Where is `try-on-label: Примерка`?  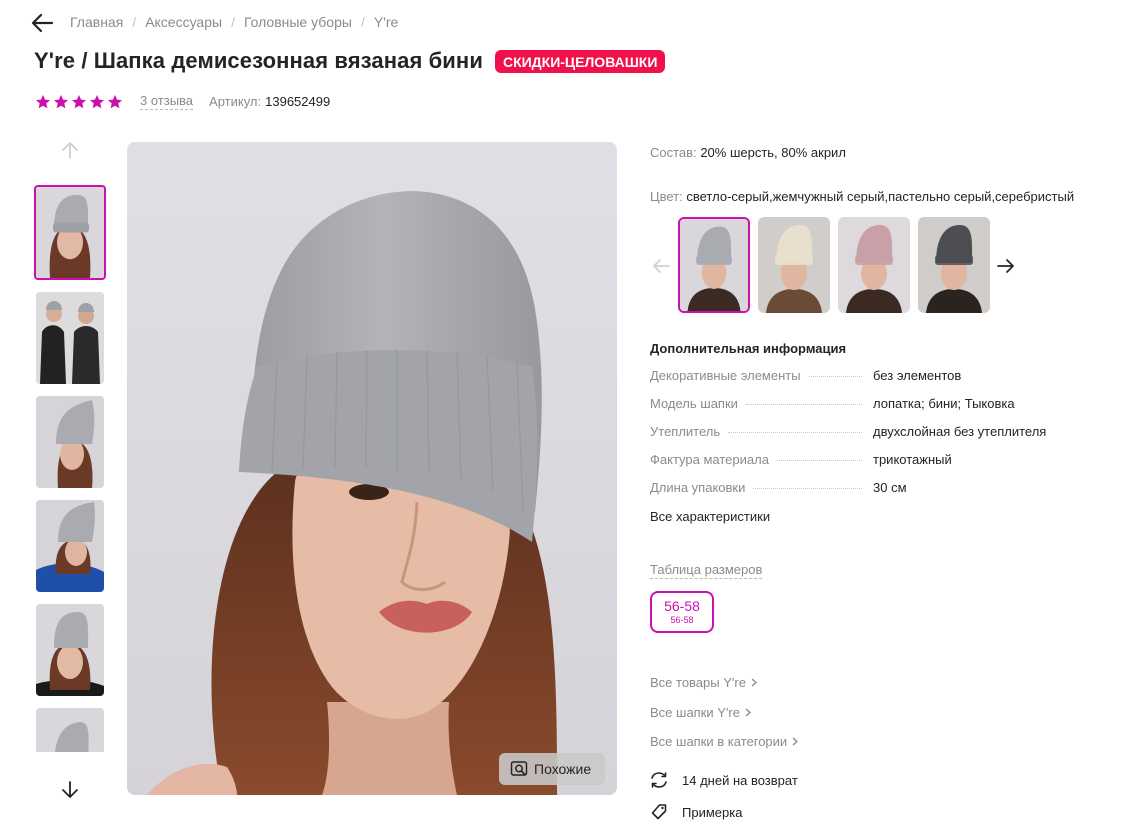
try-on-label: Примерка is located at coordinates (712, 812).